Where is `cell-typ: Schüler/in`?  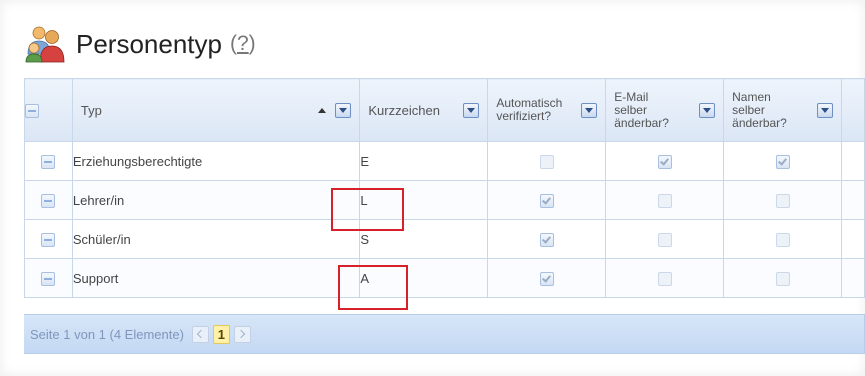
cell-typ: Schüler/in is located at coordinates (216, 239).